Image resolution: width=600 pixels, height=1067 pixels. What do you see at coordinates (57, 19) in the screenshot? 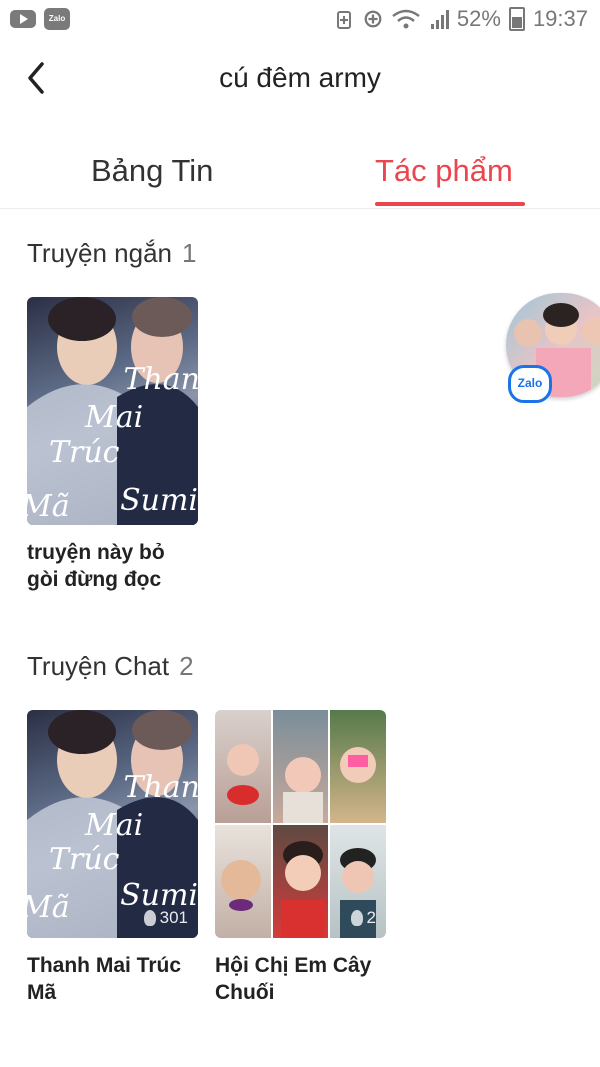
I see `zalo-icon: Zalo` at bounding box center [57, 19].